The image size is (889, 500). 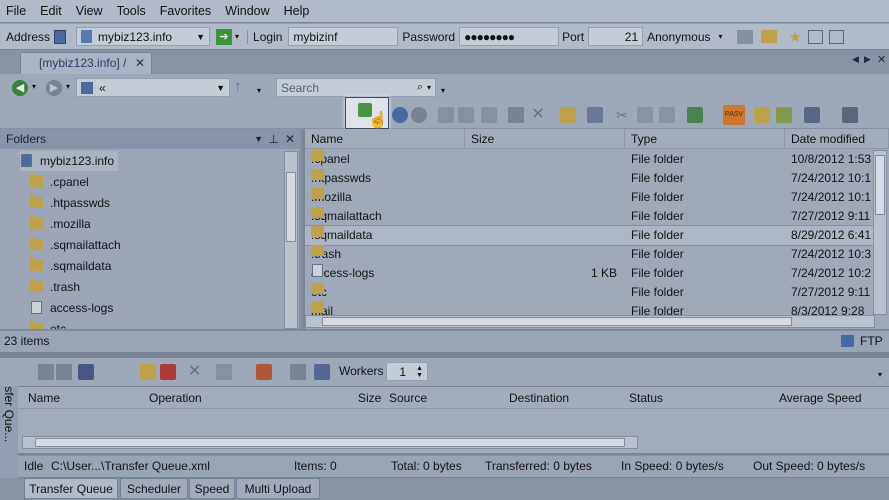 What do you see at coordinates (259, 90) in the screenshot?
I see `nav-toolbar-chevron-icon: ▾` at bounding box center [259, 90].